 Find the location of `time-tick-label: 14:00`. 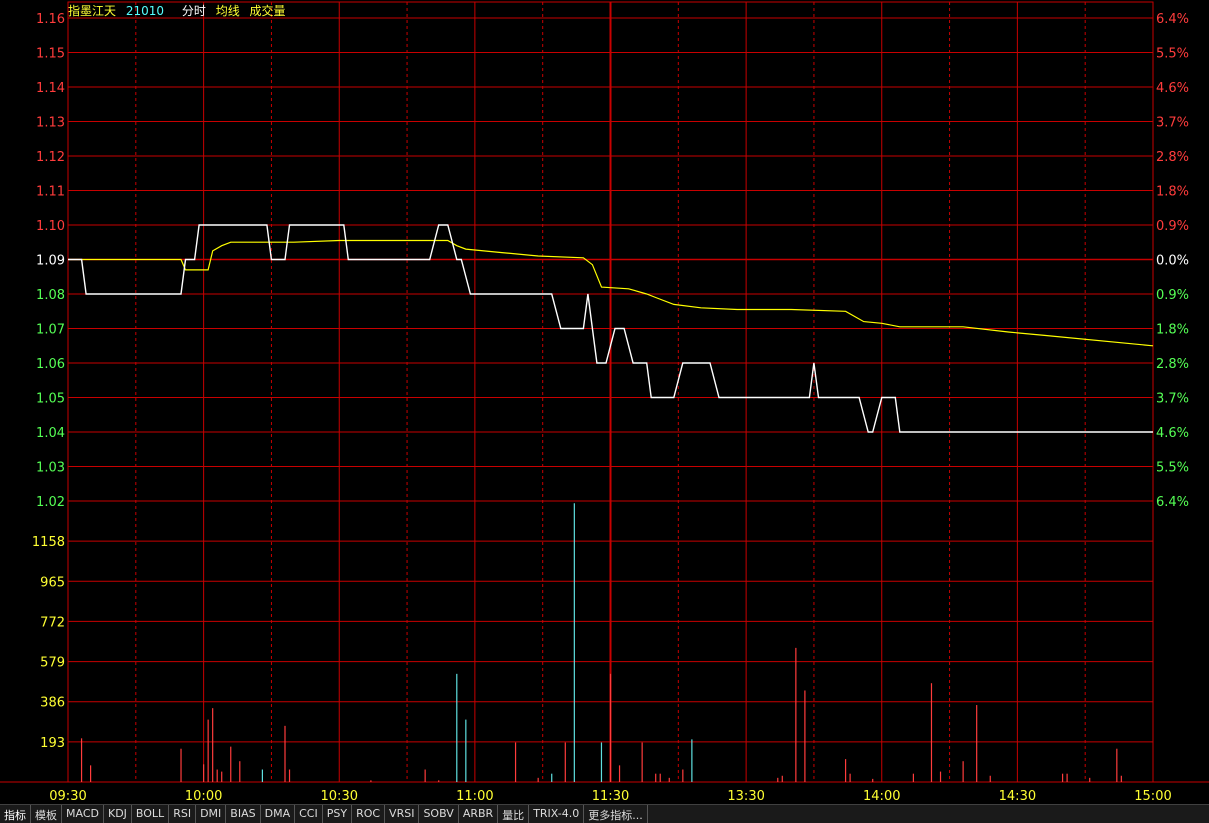

time-tick-label: 14:00 is located at coordinates (881, 796).